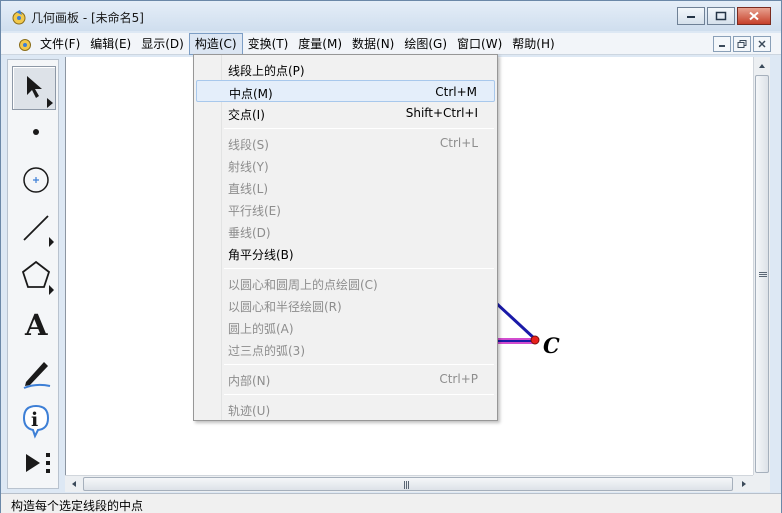 The height and width of the screenshot is (513, 782). Describe the element at coordinates (761, 483) in the screenshot. I see `scrollbar-corner` at that location.